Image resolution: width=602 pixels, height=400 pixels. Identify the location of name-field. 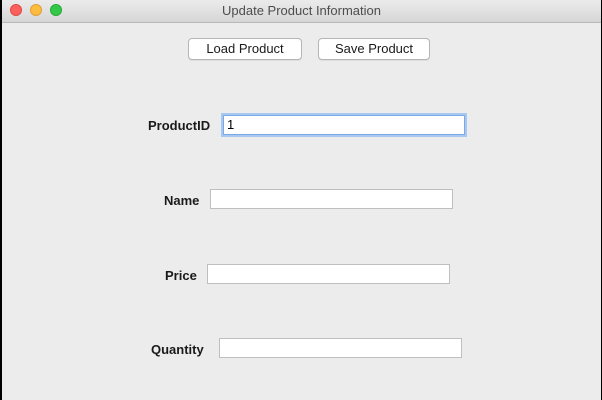
(331, 199).